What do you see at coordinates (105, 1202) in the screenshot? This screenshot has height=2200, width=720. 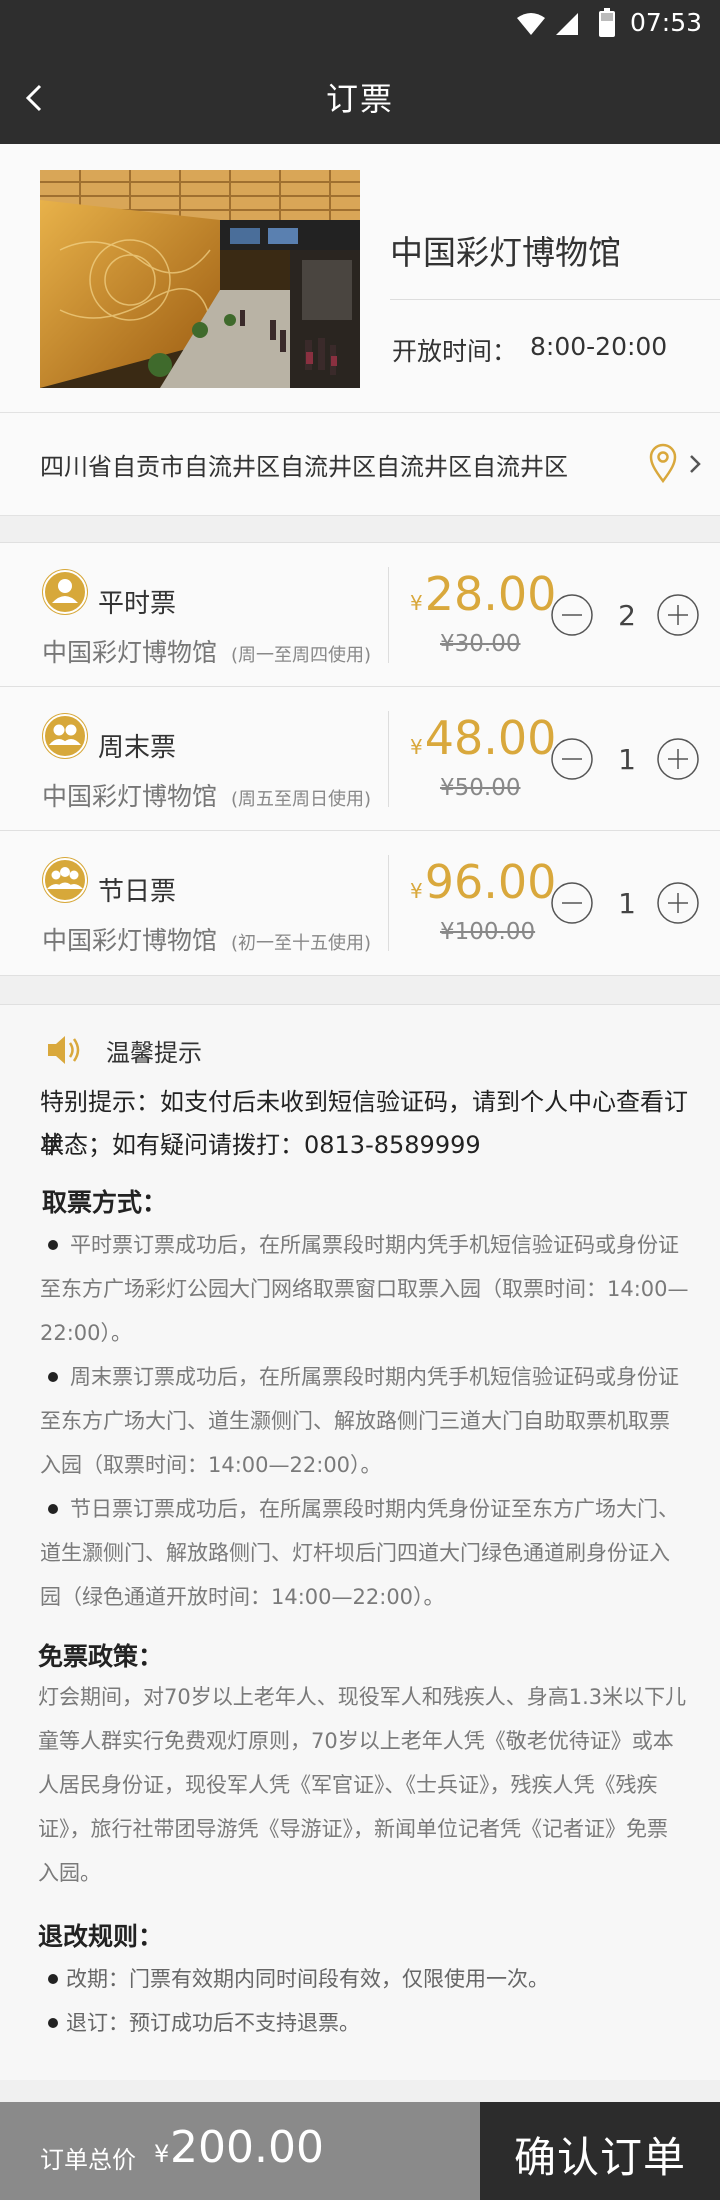 I see `pickup-heading: 取票方式：` at bounding box center [105, 1202].